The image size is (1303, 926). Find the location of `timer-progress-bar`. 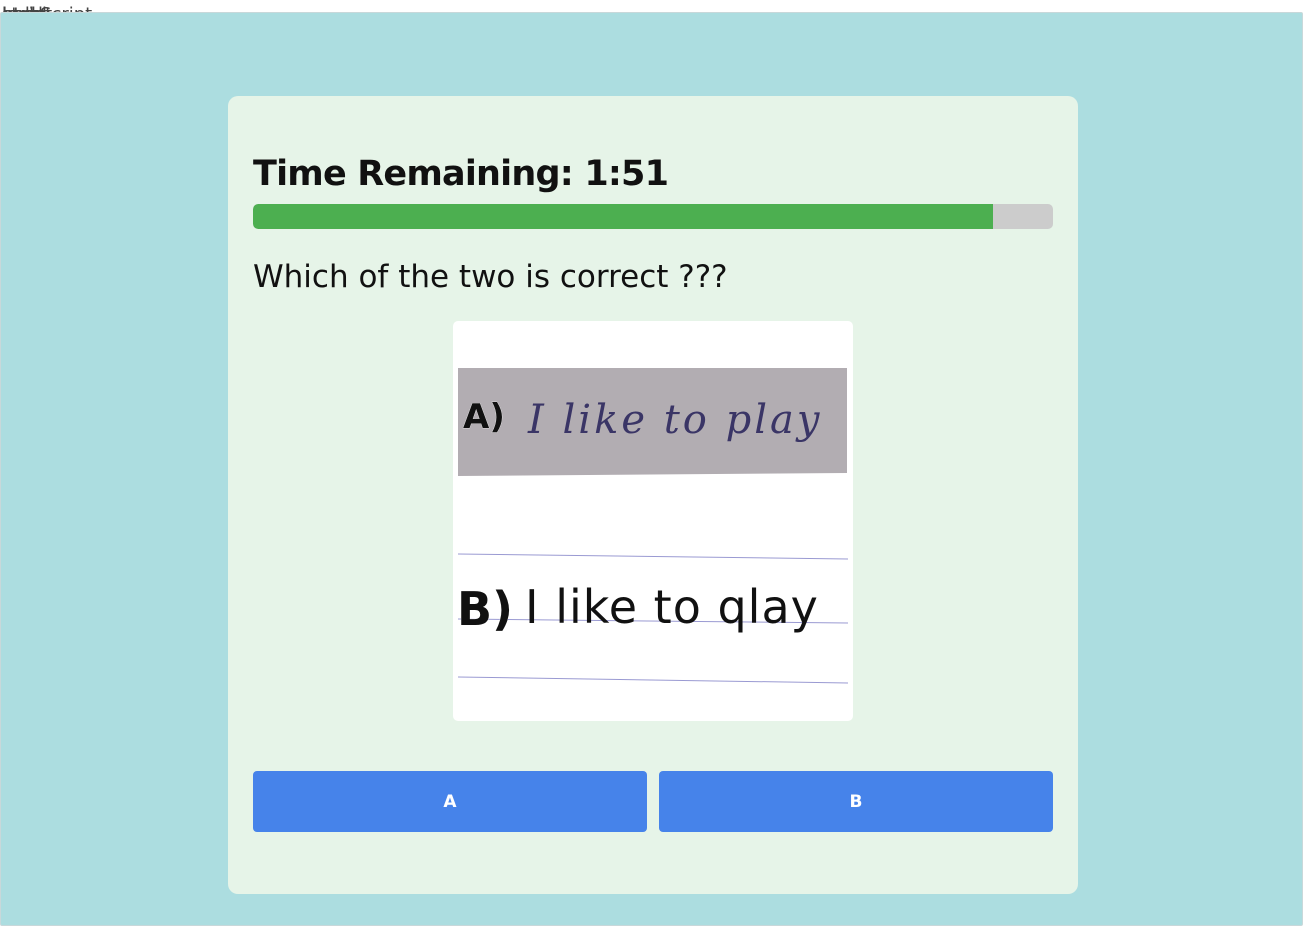

timer-progress-bar is located at coordinates (653, 216).